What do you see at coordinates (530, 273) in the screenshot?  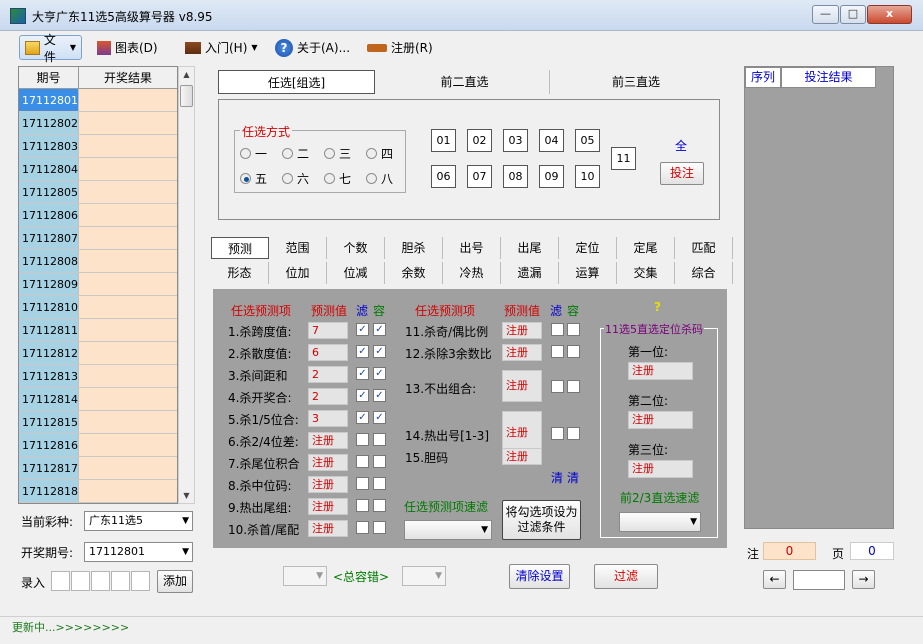 I see `filter-tab-15: 遗漏` at bounding box center [530, 273].